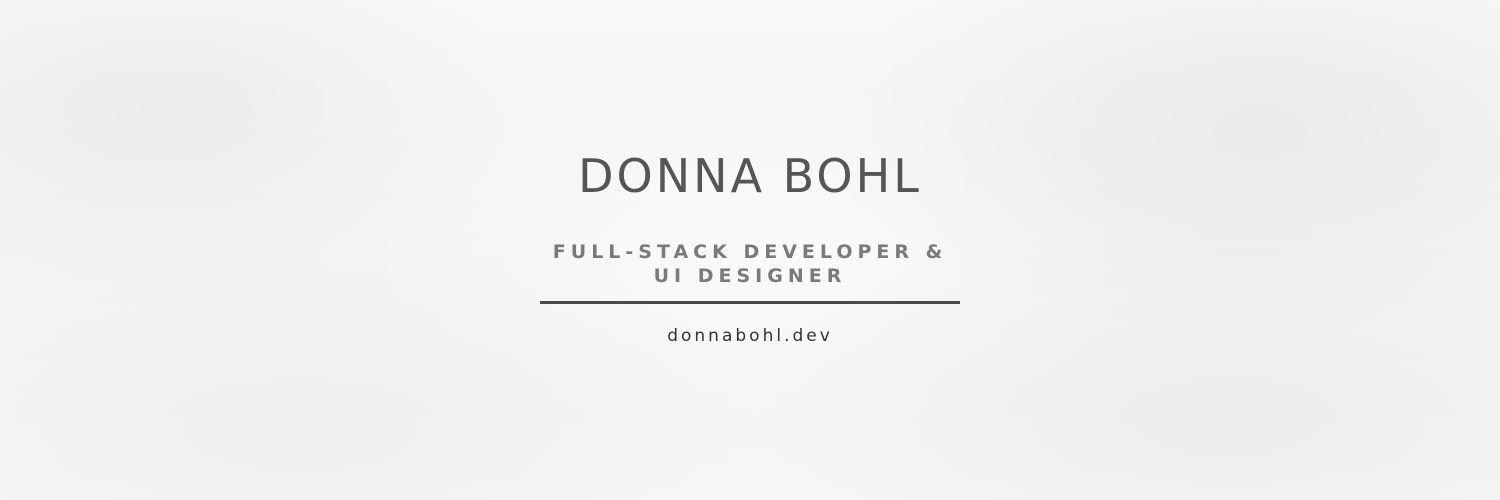 This screenshot has width=1500, height=500. What do you see at coordinates (750, 264) in the screenshot?
I see `tagline: FULL-STACK DEVELOPER & UI DESIGNER` at bounding box center [750, 264].